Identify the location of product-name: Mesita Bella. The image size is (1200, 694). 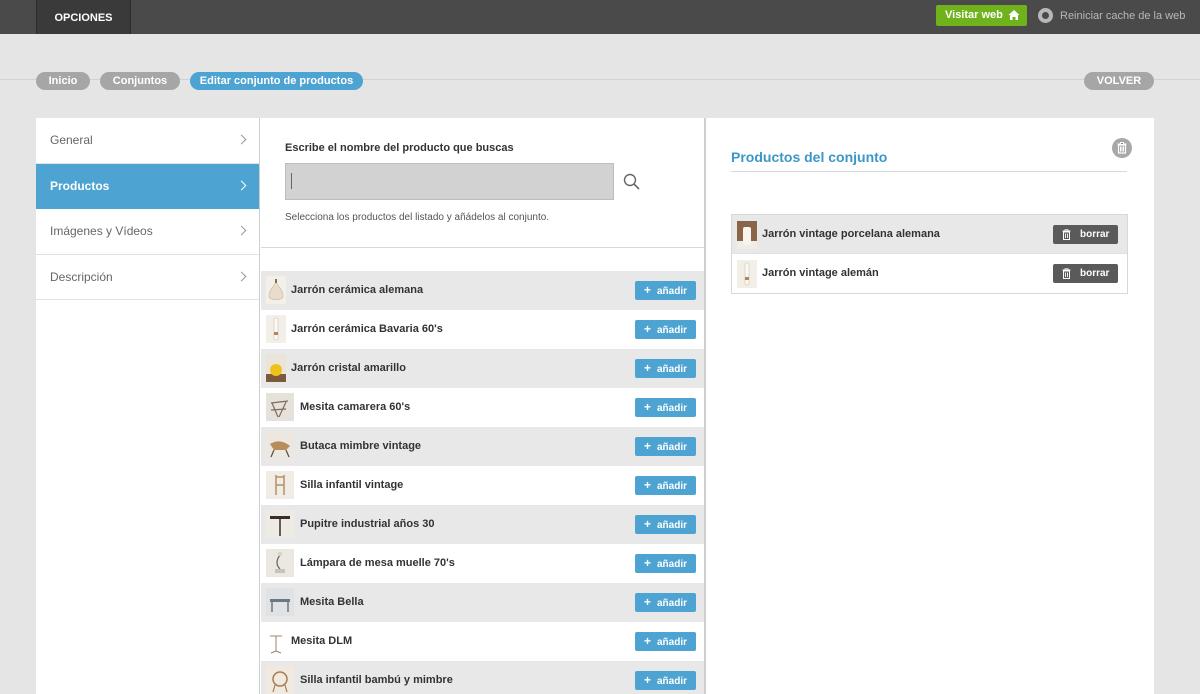
(332, 602).